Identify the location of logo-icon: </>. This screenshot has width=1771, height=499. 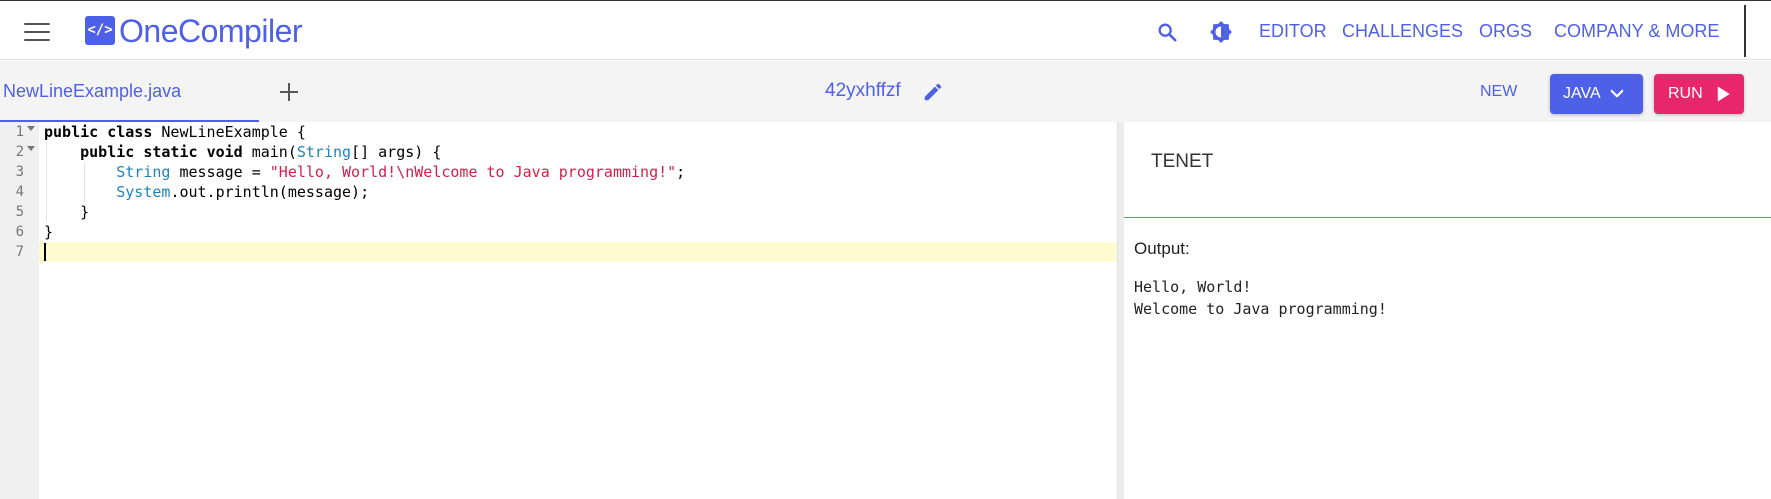
(100, 30).